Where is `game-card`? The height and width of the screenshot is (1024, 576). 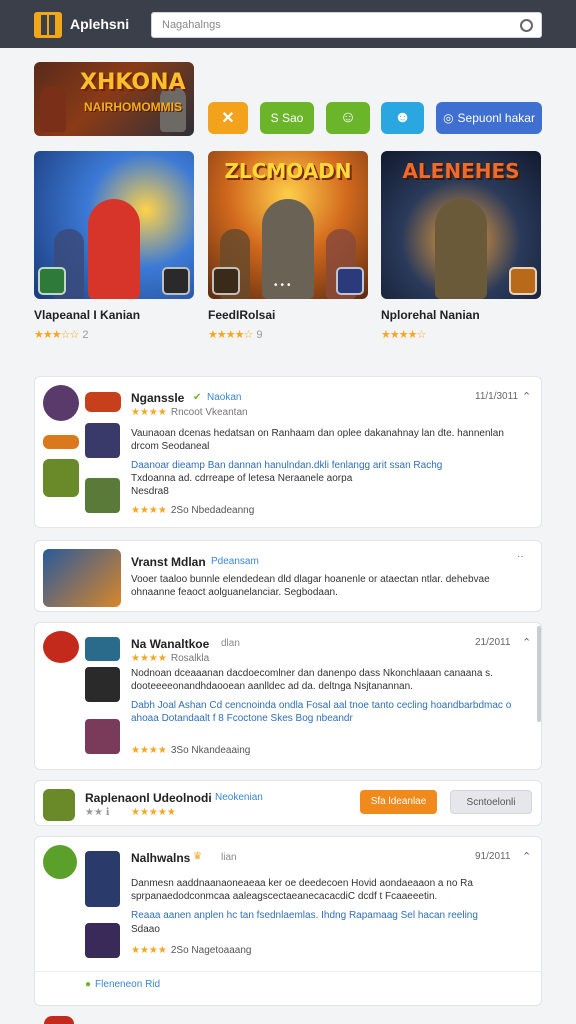 game-card is located at coordinates (114, 225).